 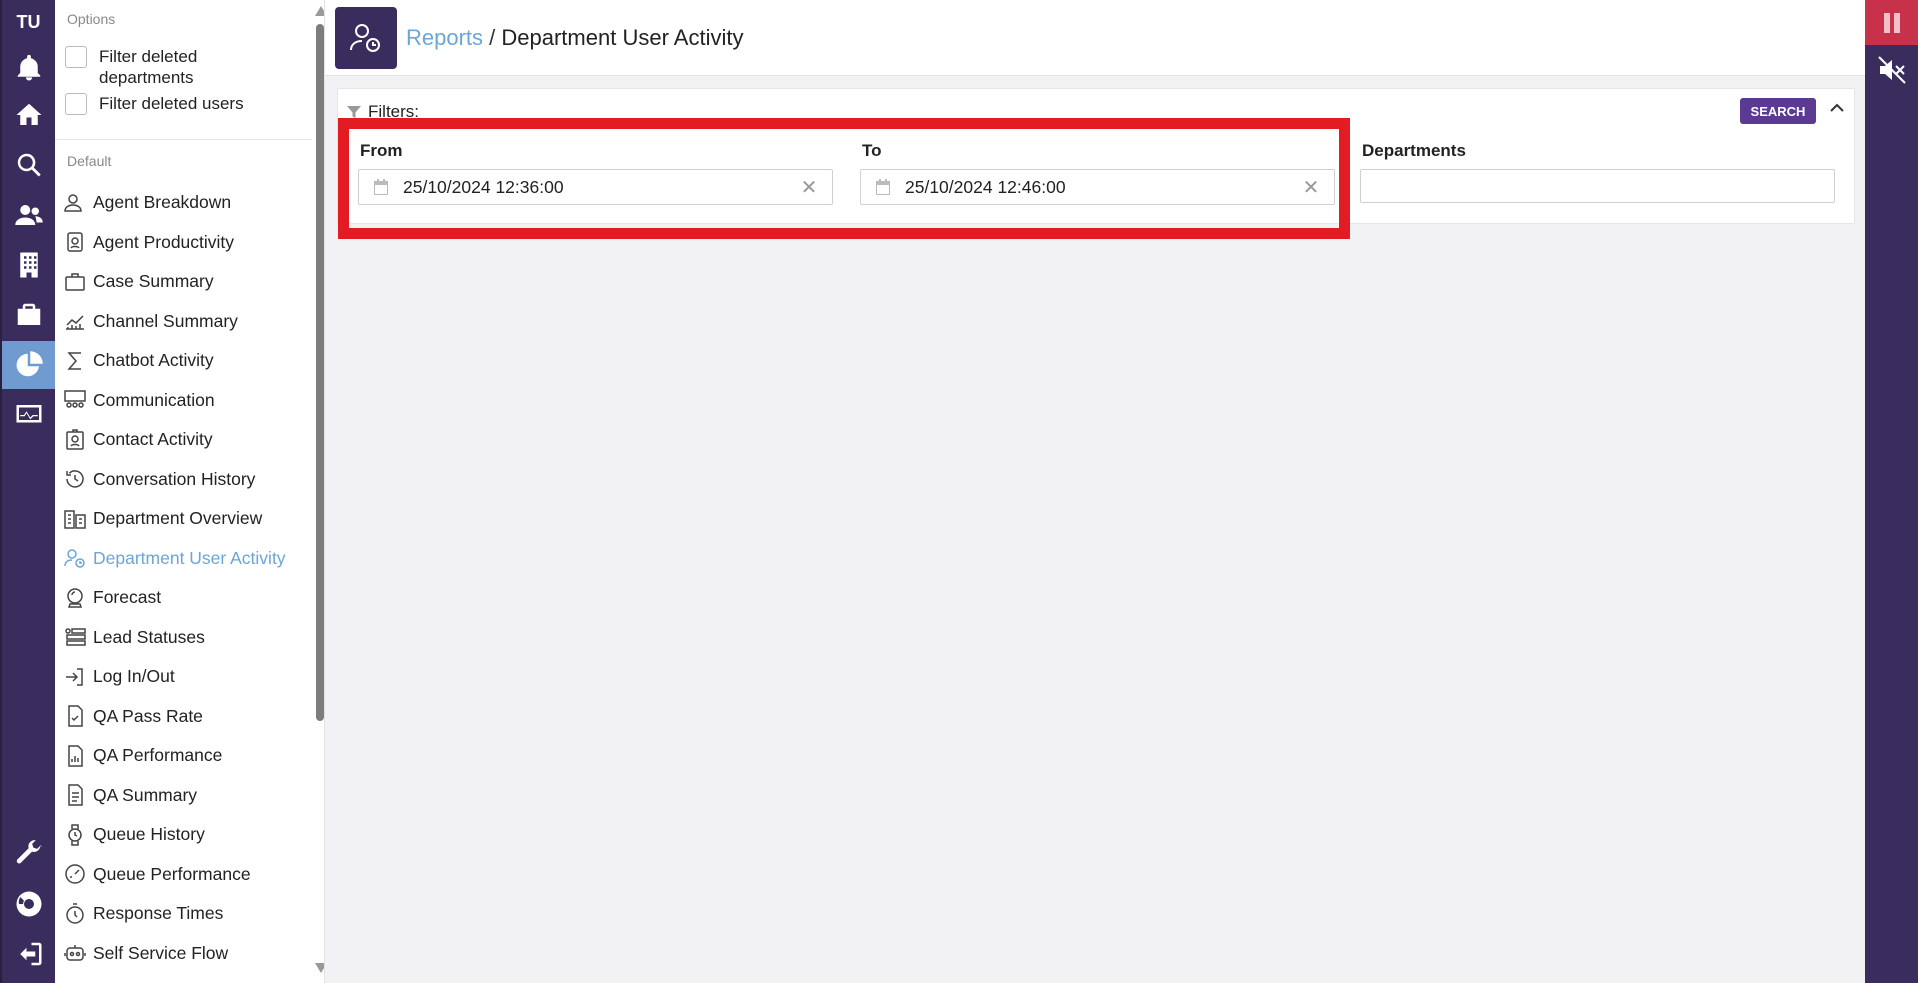 What do you see at coordinates (1597, 186) in the screenshot?
I see `departments-select` at bounding box center [1597, 186].